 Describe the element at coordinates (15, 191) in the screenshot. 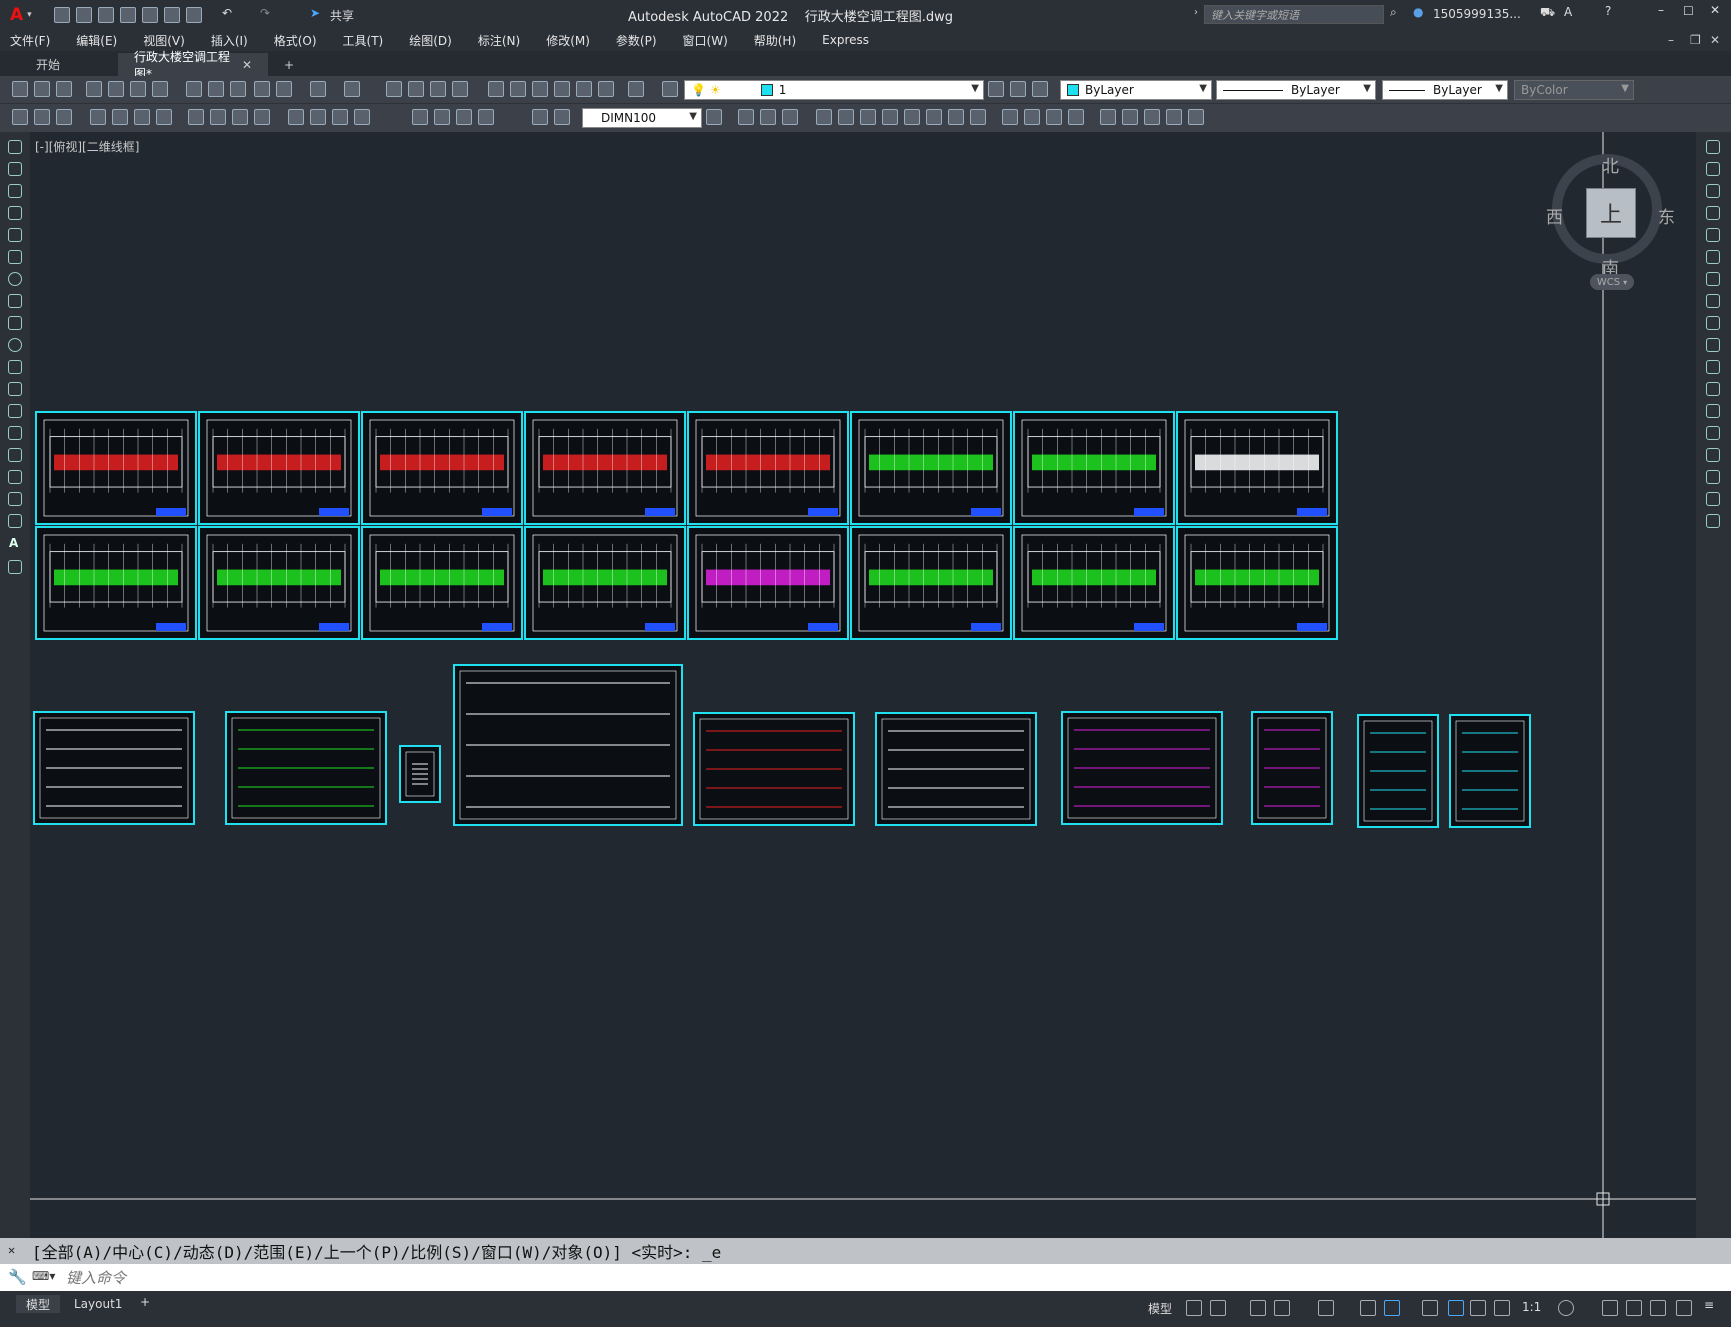

I see `polyline-icon` at that location.